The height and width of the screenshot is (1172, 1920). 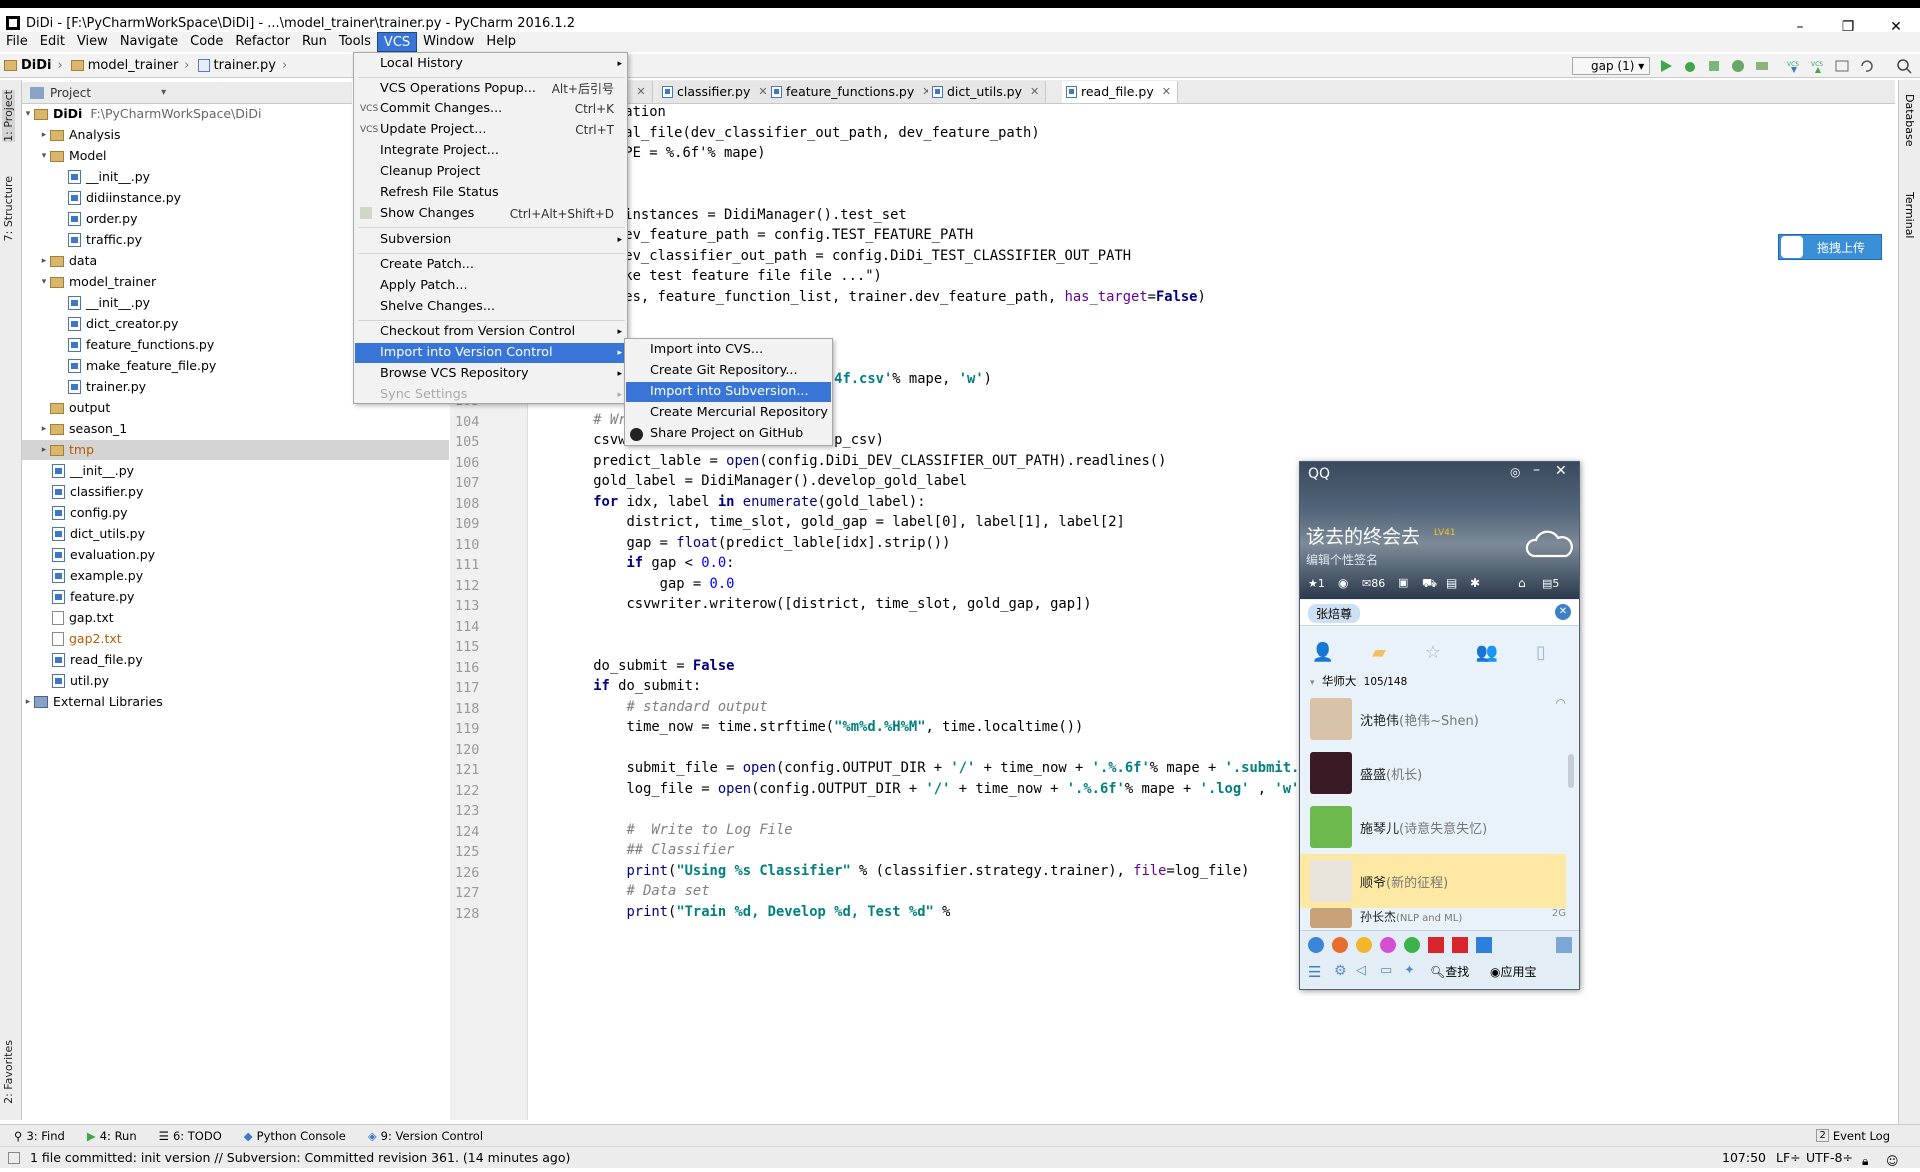 What do you see at coordinates (103, 219) in the screenshot?
I see `tree-file: order.py` at bounding box center [103, 219].